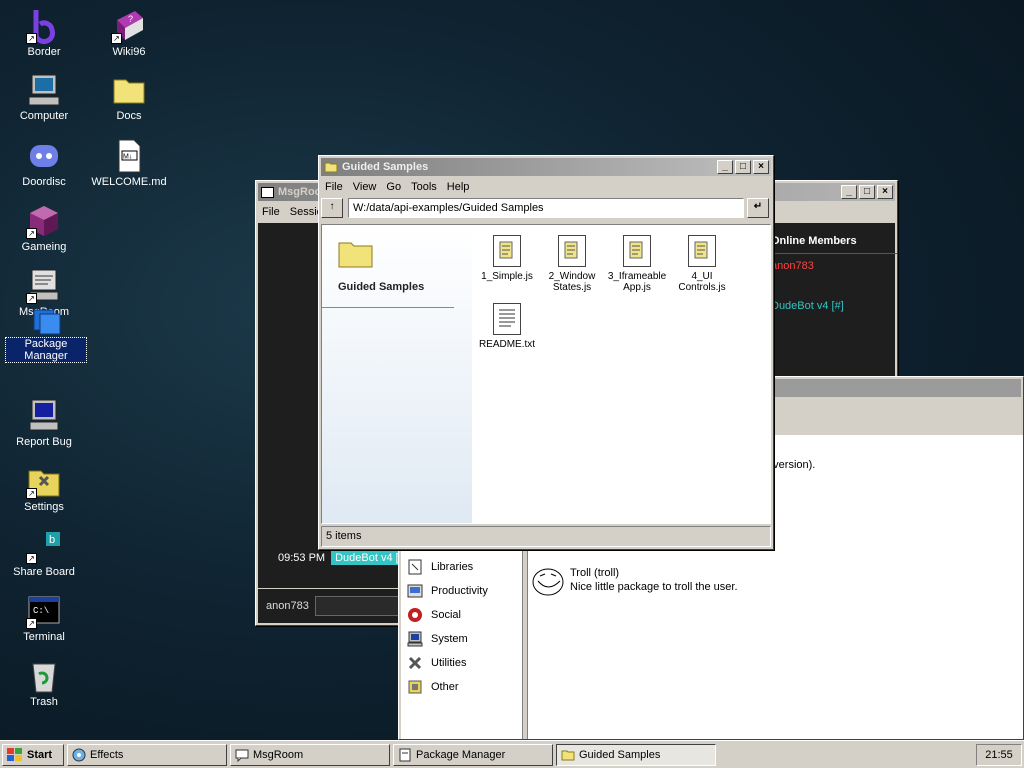  Describe the element at coordinates (620, 754) in the screenshot. I see `task-label: Guided Samples` at that location.